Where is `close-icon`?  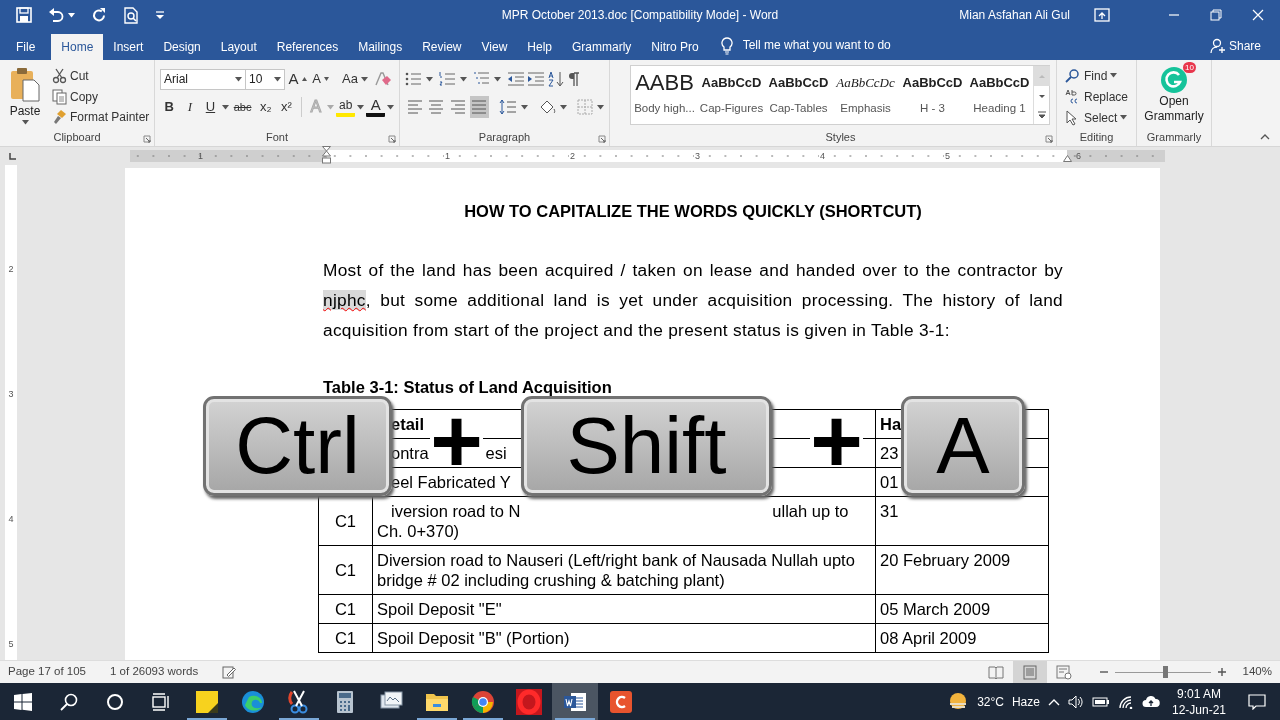
close-icon is located at coordinates (1258, 15).